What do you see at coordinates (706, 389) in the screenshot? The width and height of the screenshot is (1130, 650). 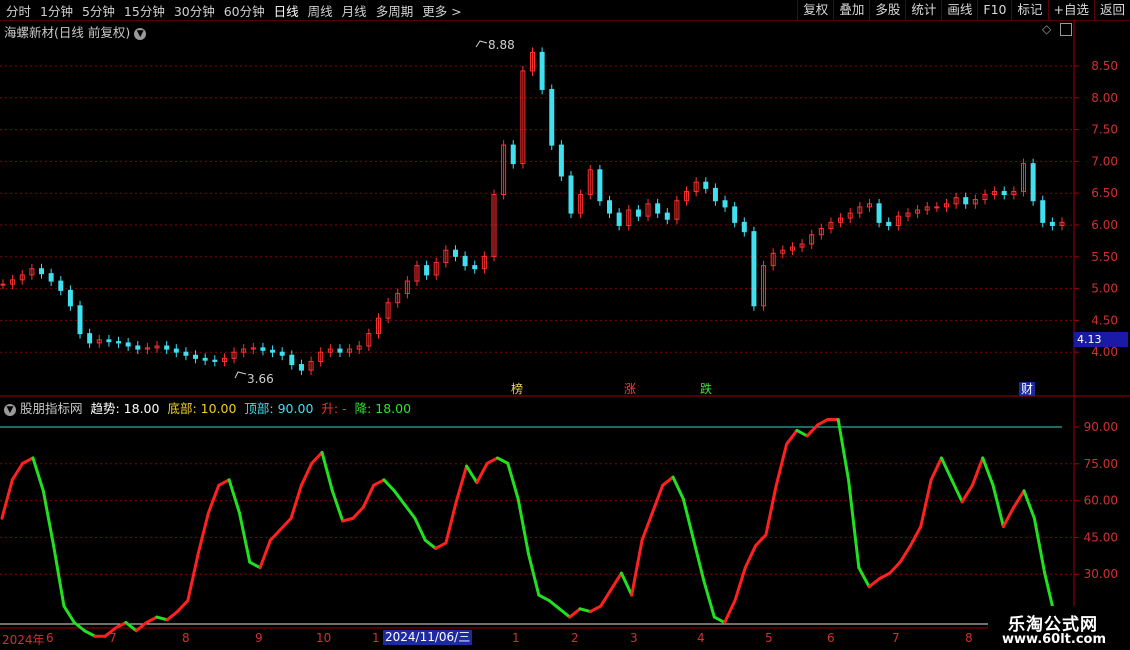 I see `marker-die: 跌` at bounding box center [706, 389].